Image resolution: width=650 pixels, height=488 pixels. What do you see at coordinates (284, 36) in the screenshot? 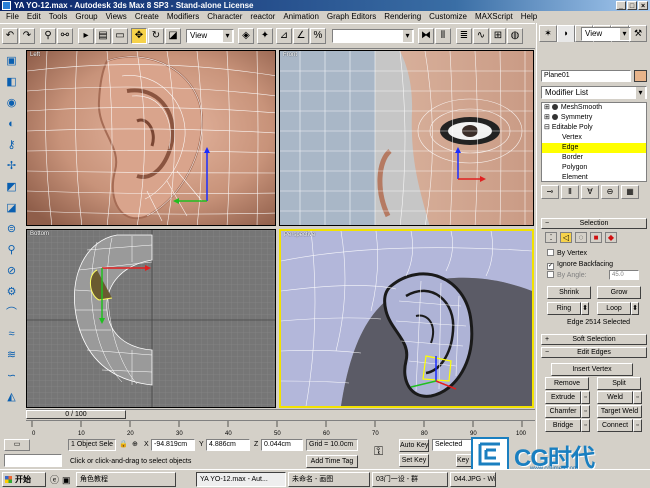
I see `snap-toggle-icon: ⊿` at bounding box center [284, 36].